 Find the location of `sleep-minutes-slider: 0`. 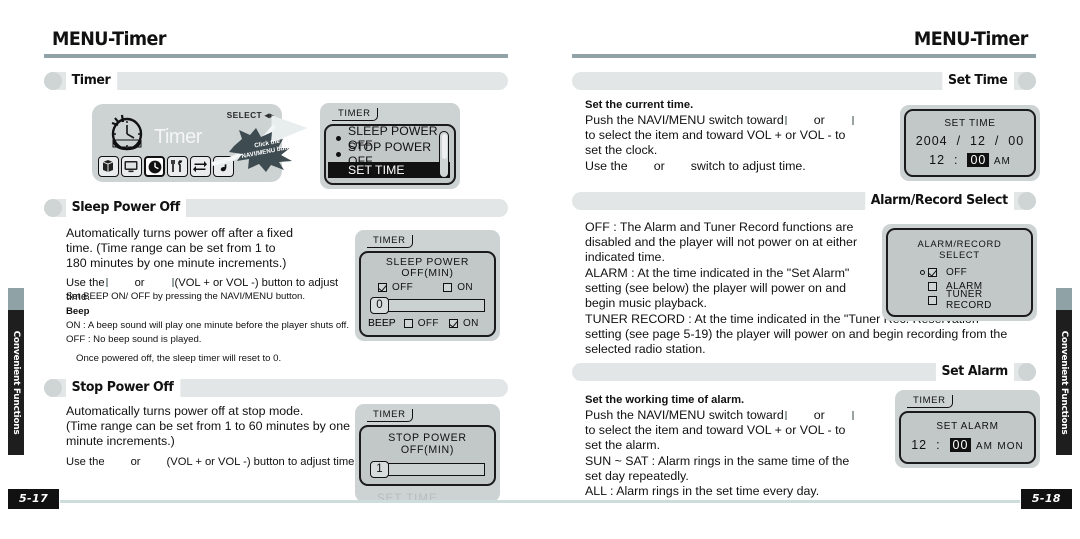

sleep-minutes-slider: 0 is located at coordinates (427, 305).